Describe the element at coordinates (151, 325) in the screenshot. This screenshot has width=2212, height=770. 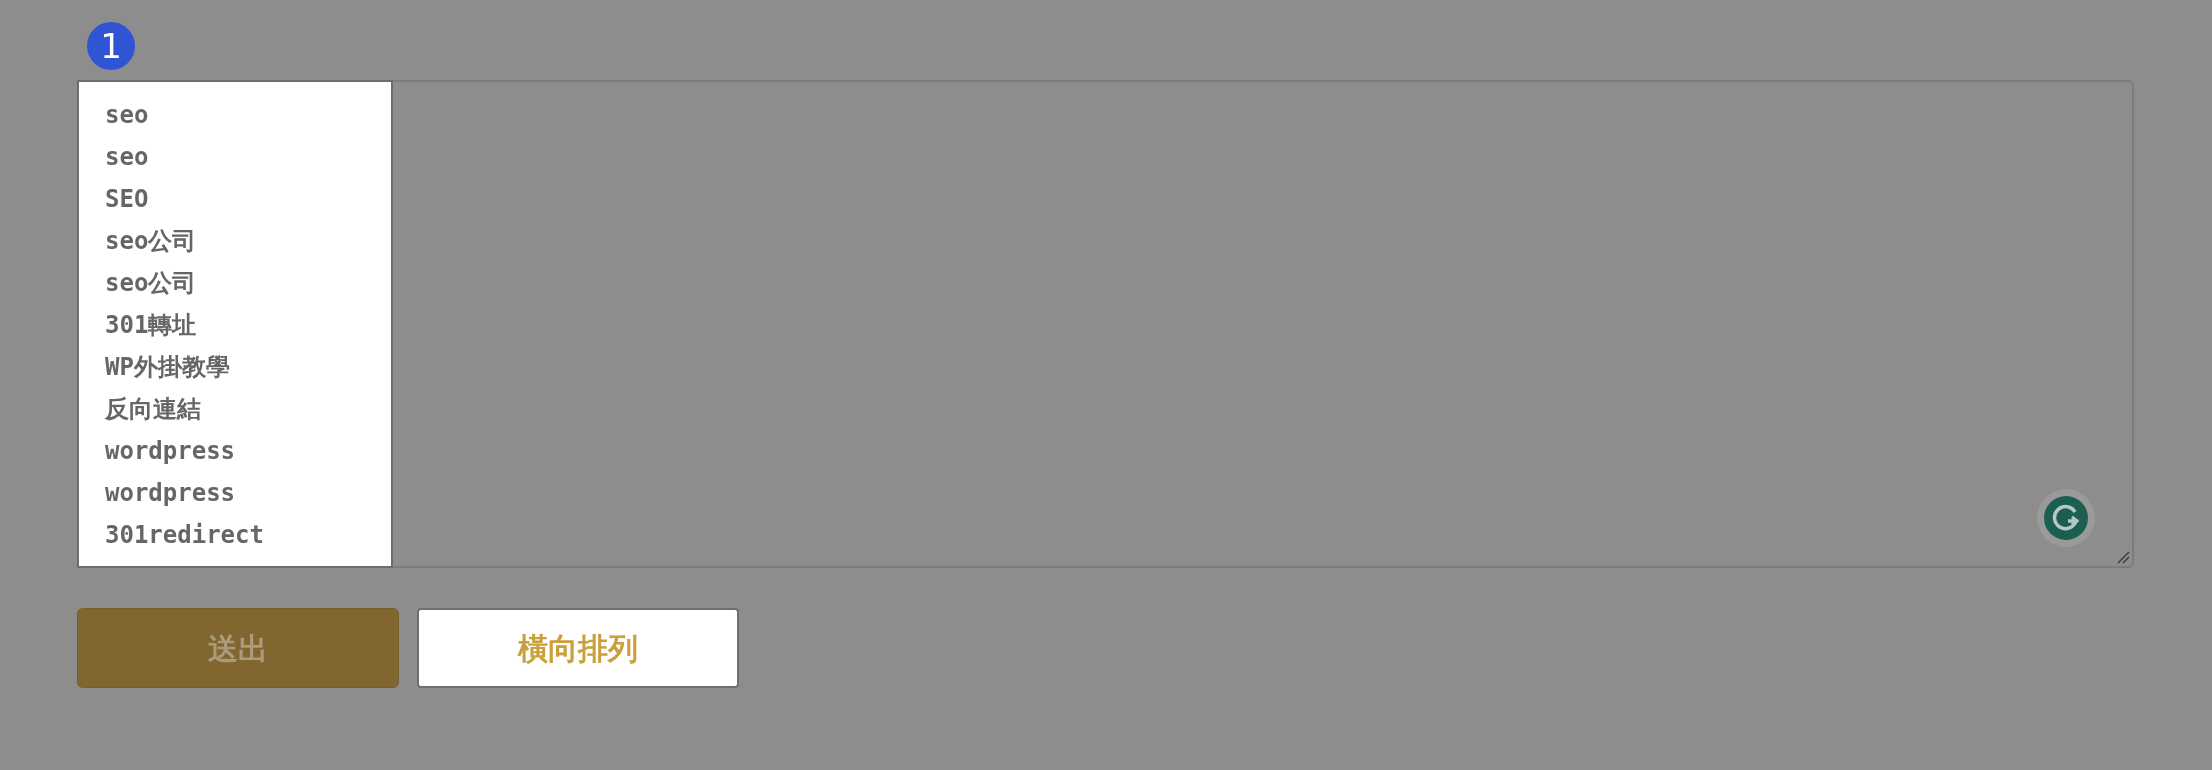
I see `suggestion-item: 301轉址` at that location.